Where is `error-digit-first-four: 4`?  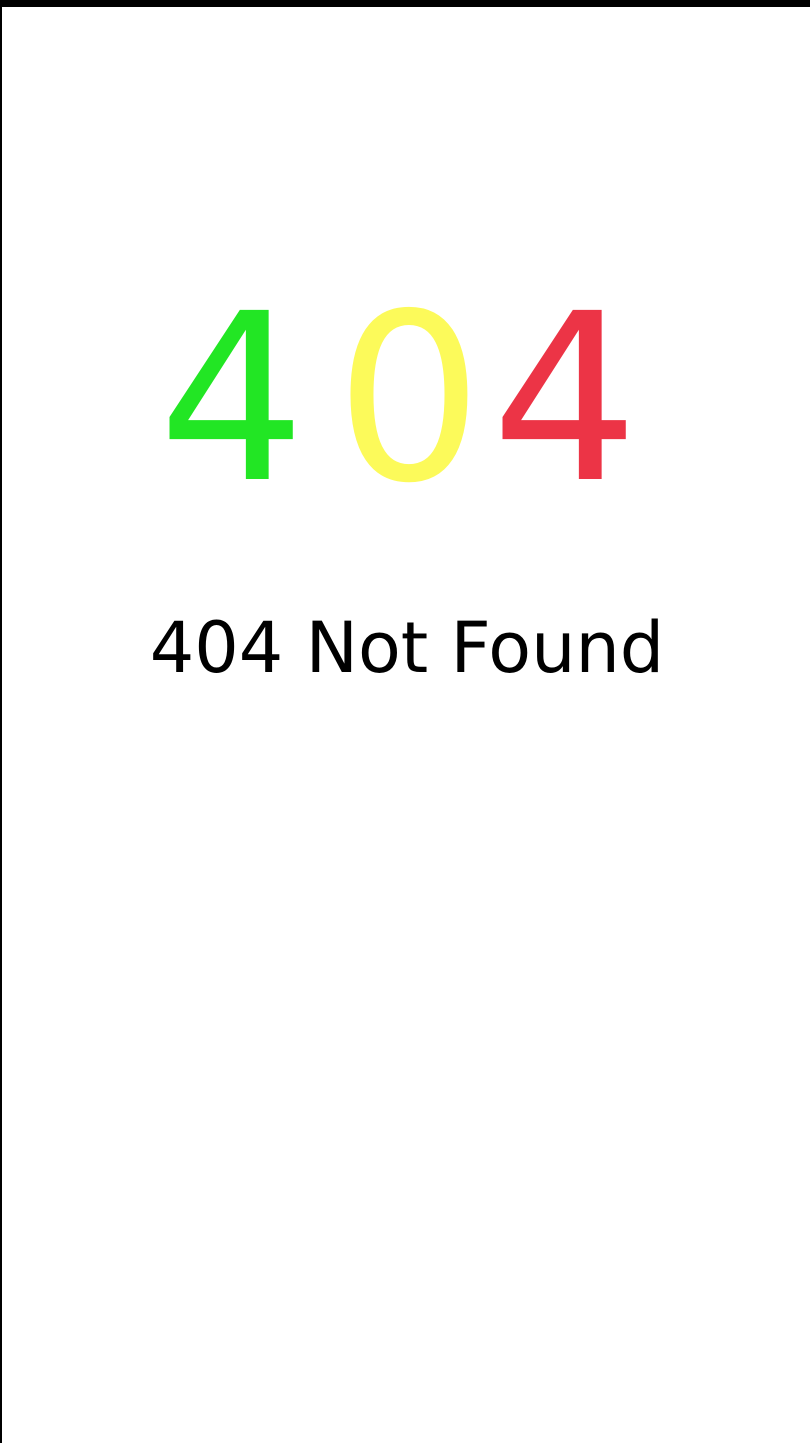
error-digit-first-four: 4 is located at coordinates (232, 399).